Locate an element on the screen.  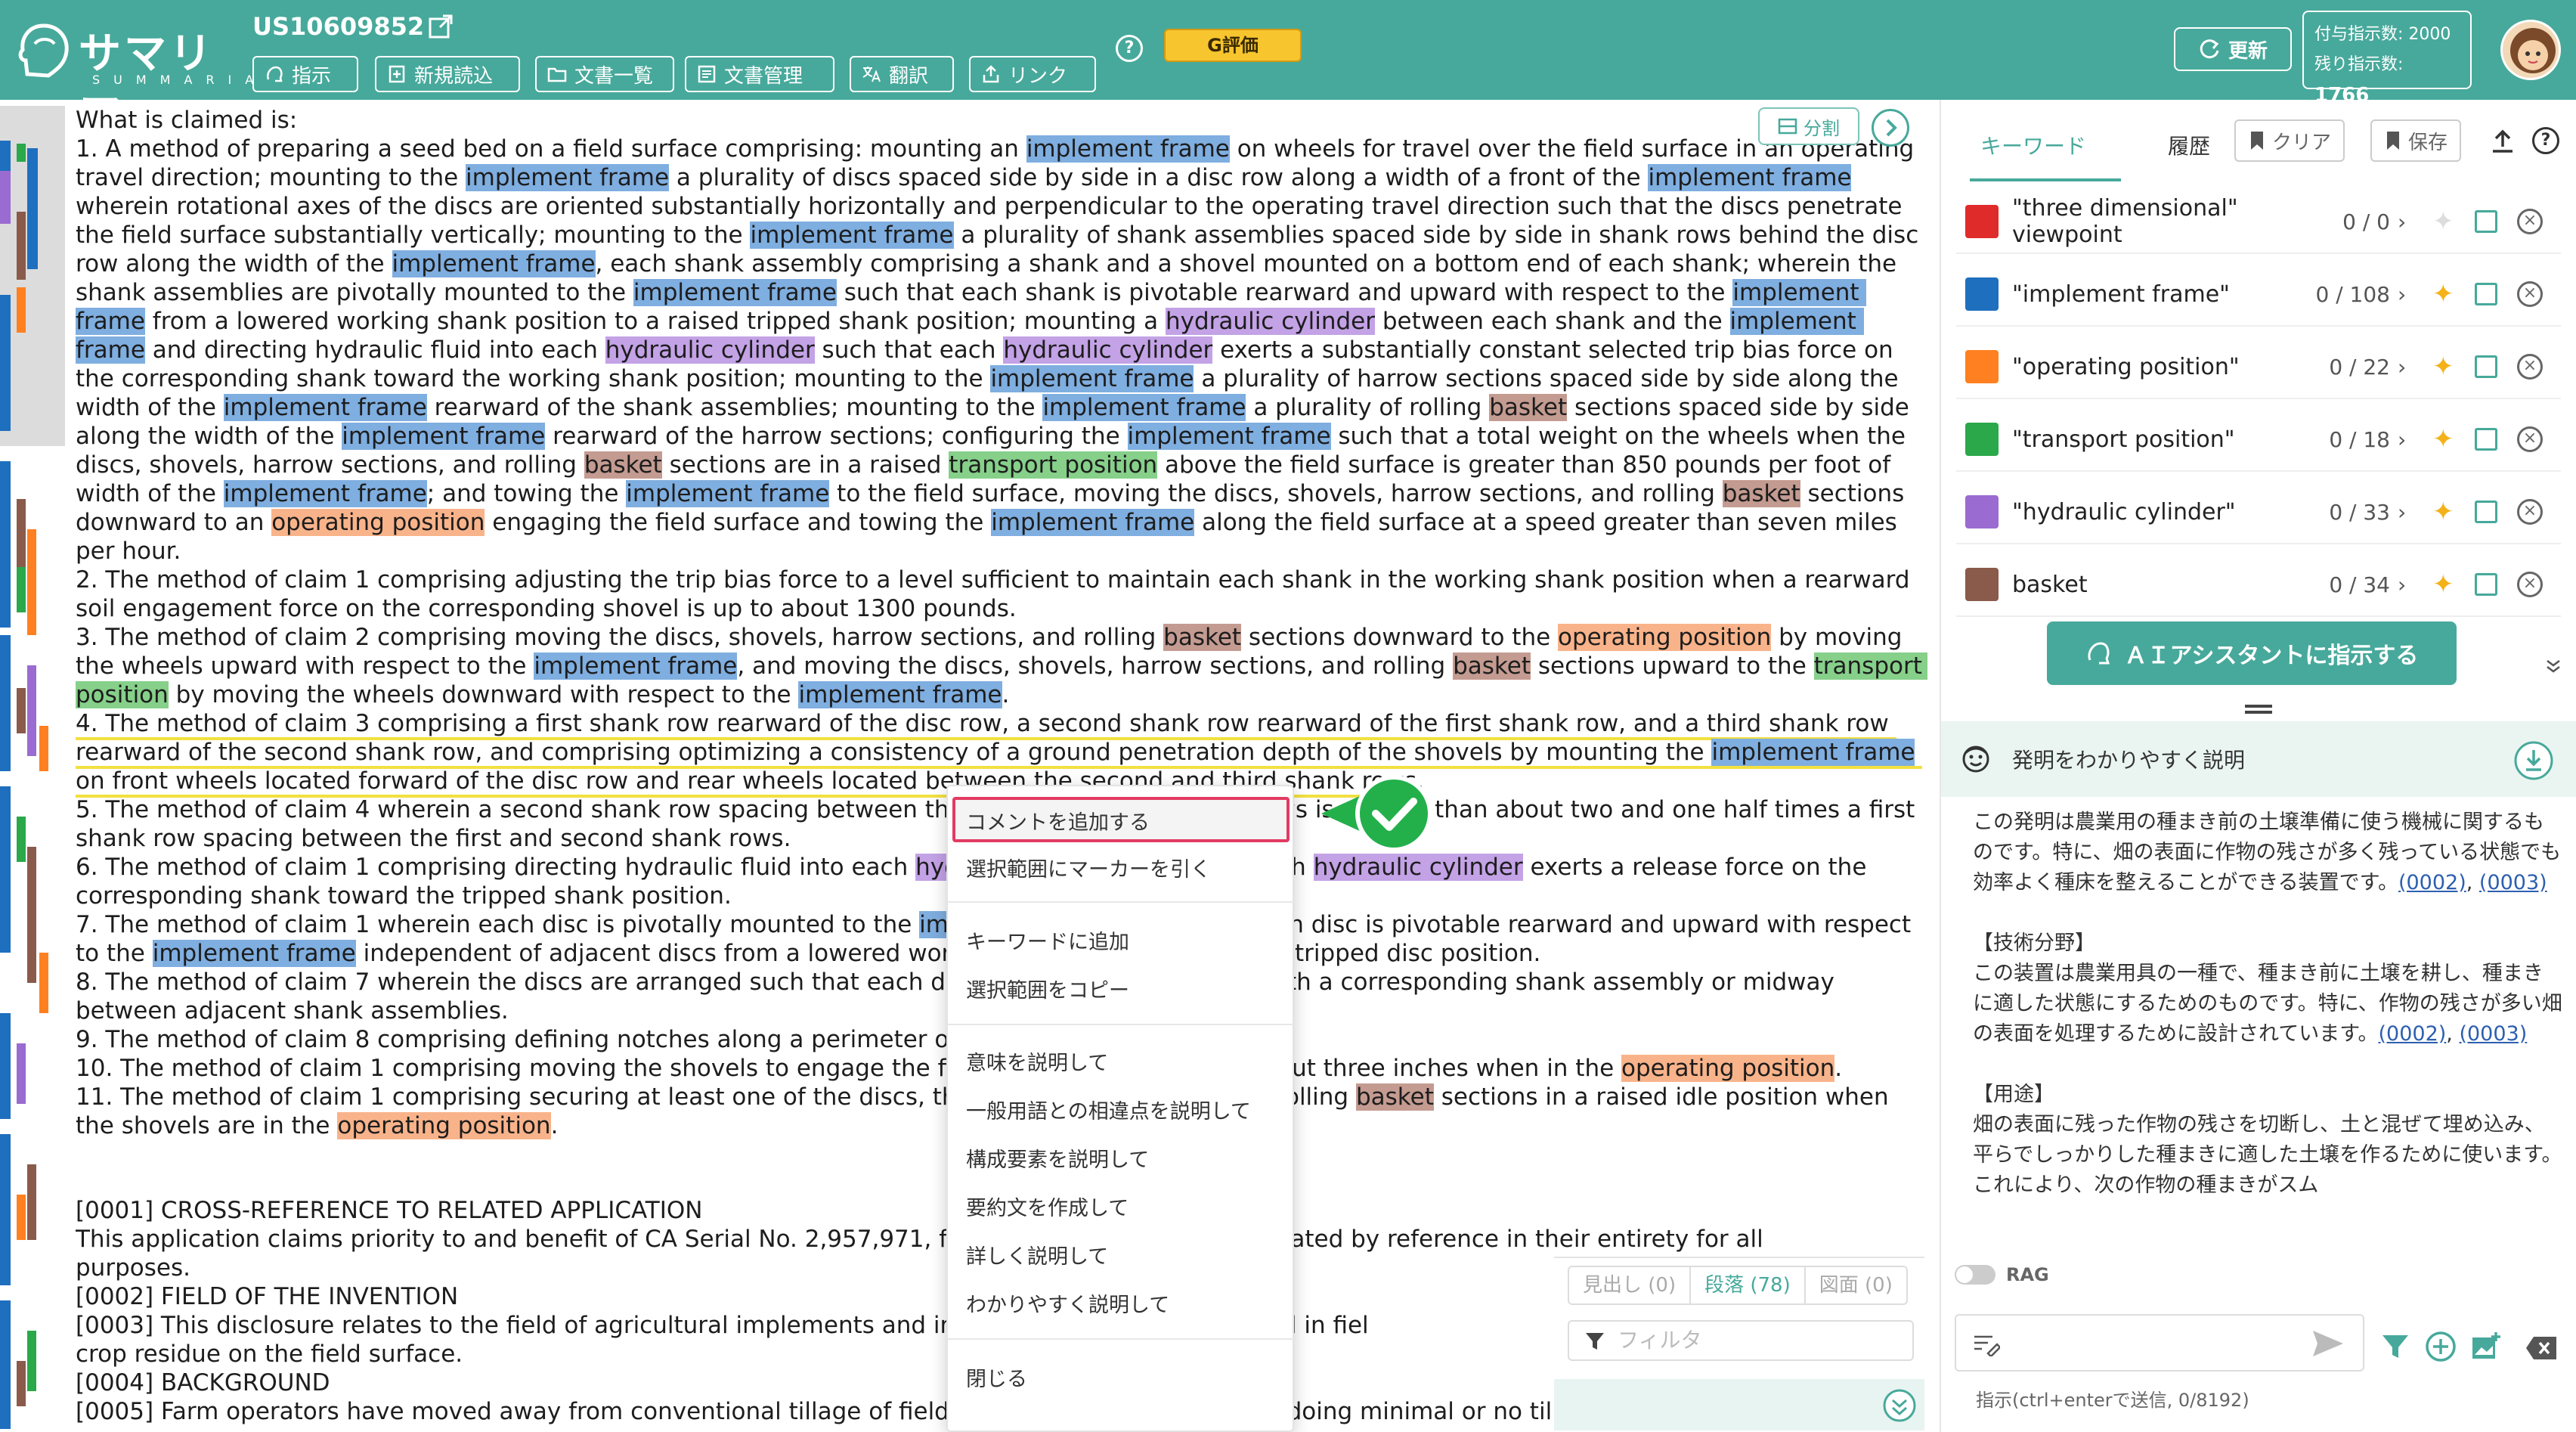
download-icon is located at coordinates (2533, 760).